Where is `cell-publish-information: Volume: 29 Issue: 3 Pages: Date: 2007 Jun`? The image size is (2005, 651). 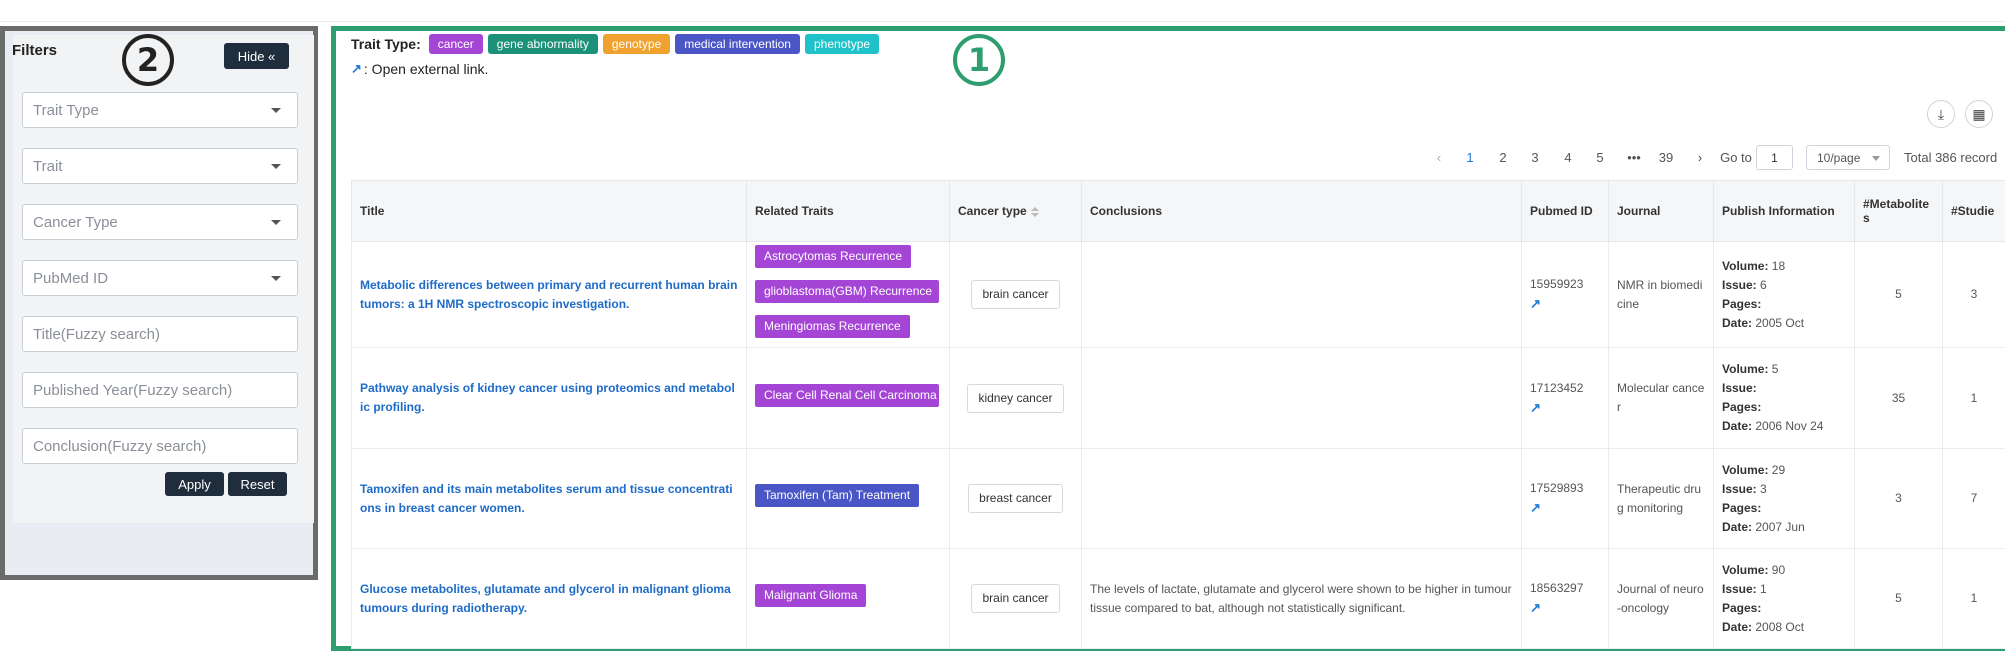
cell-publish-information: Volume: 29 Issue: 3 Pages: Date: 2007 Jun is located at coordinates (1784, 498).